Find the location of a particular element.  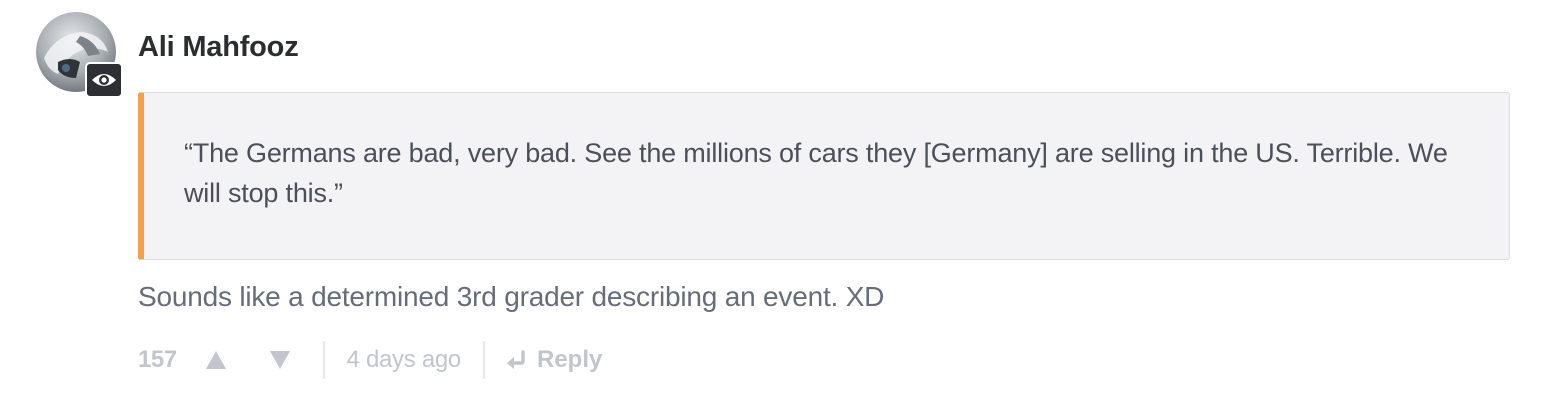

eye-icon is located at coordinates (104, 80).